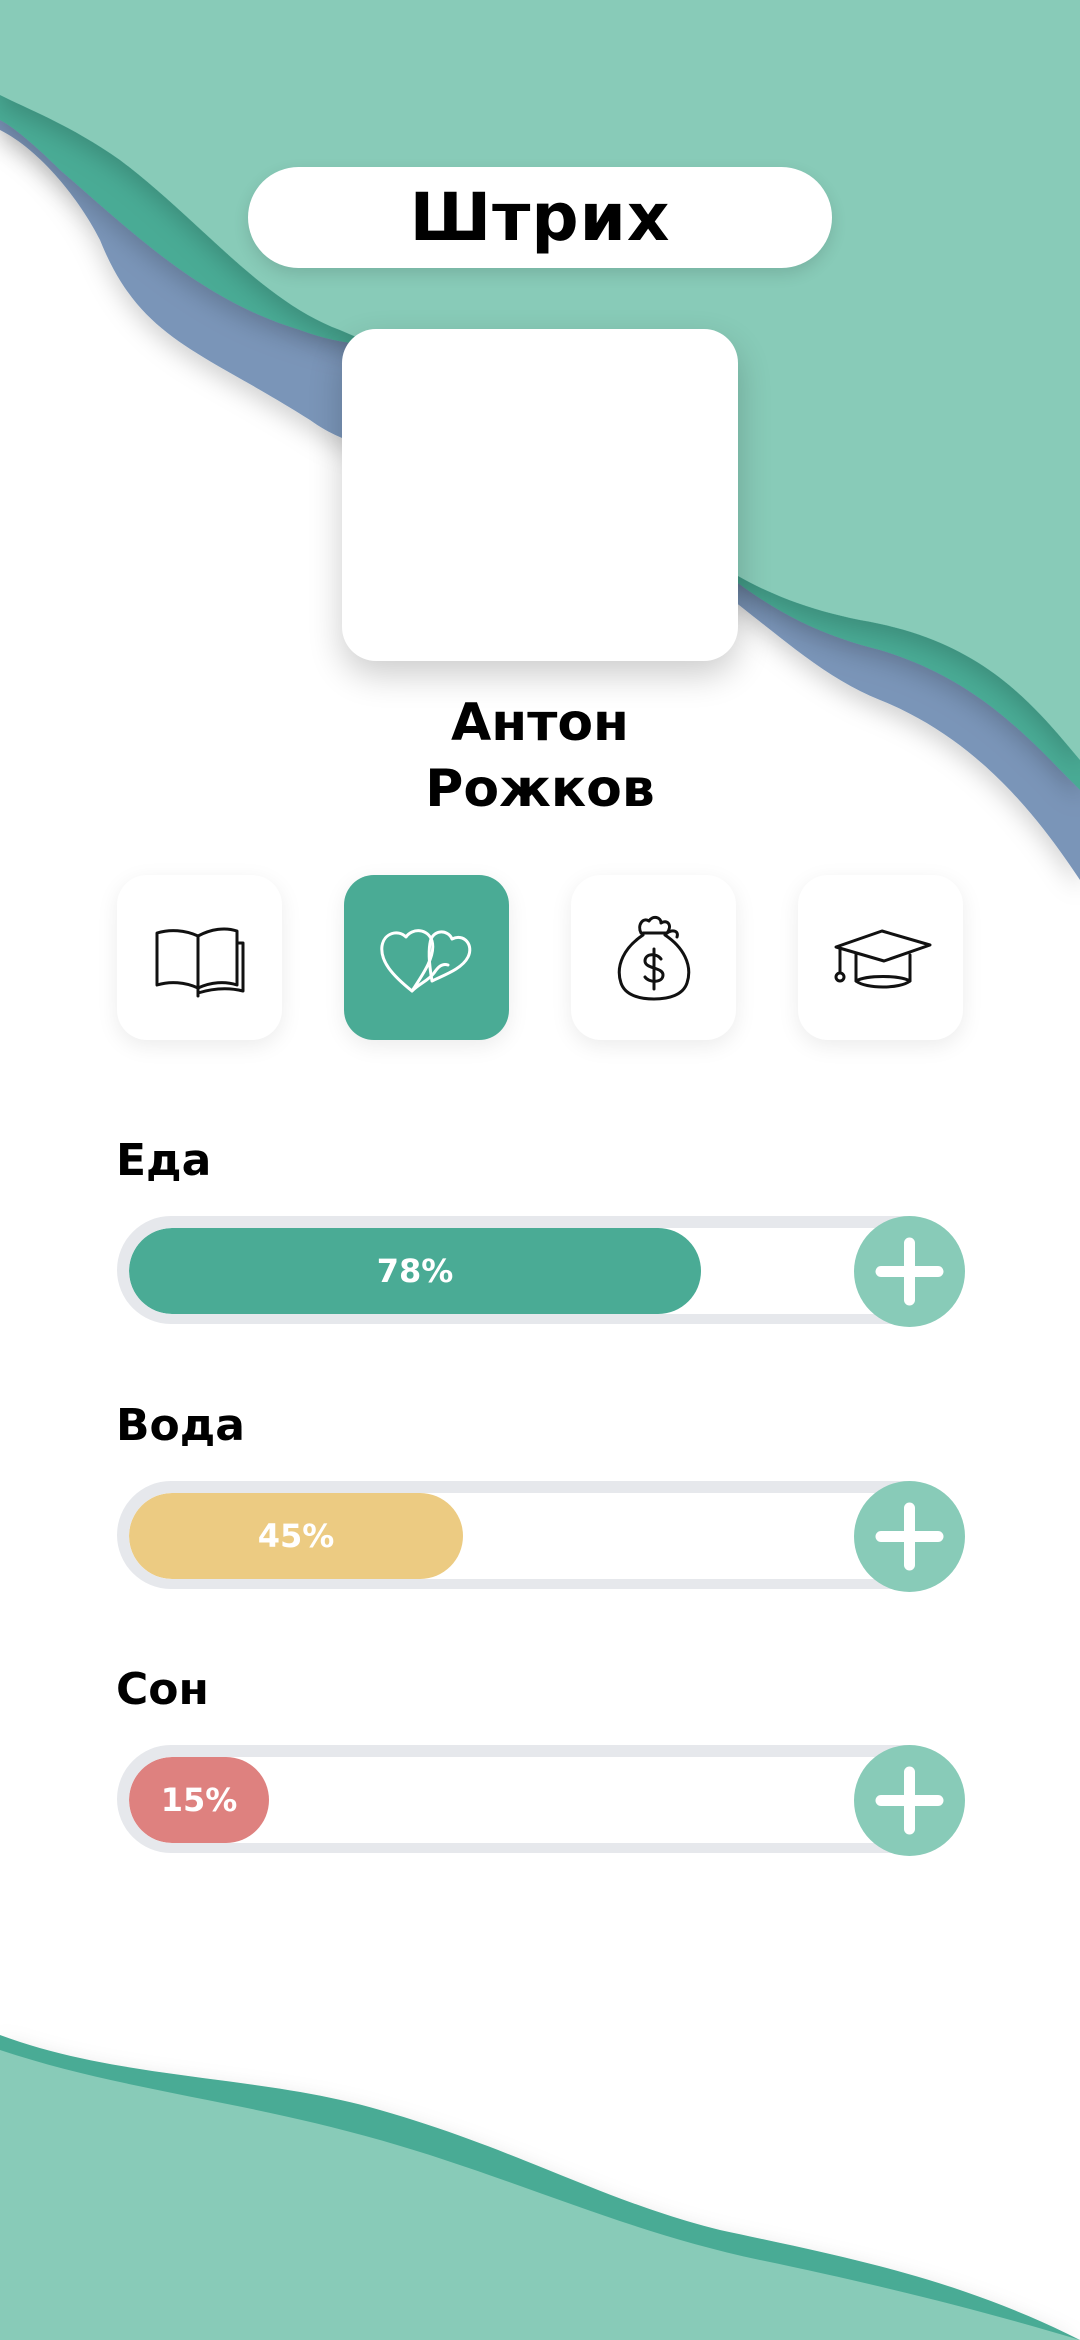 This screenshot has height=2340, width=1080. I want to click on stat-percent-water: 45%, so click(296, 1536).